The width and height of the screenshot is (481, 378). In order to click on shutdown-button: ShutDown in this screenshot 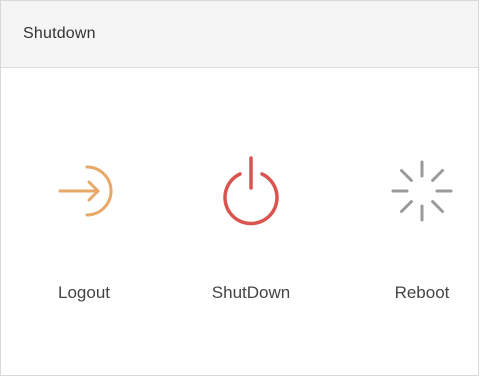, I will do `click(251, 224)`.